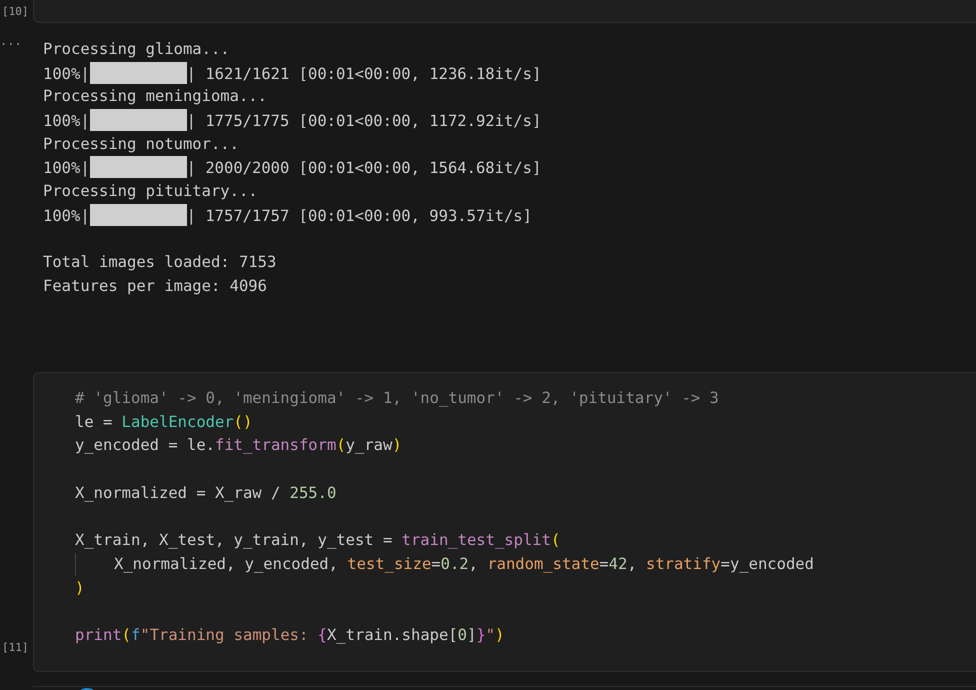 Image resolution: width=976 pixels, height=690 pixels. Describe the element at coordinates (15, 647) in the screenshot. I see `execution-count: [11]` at that location.